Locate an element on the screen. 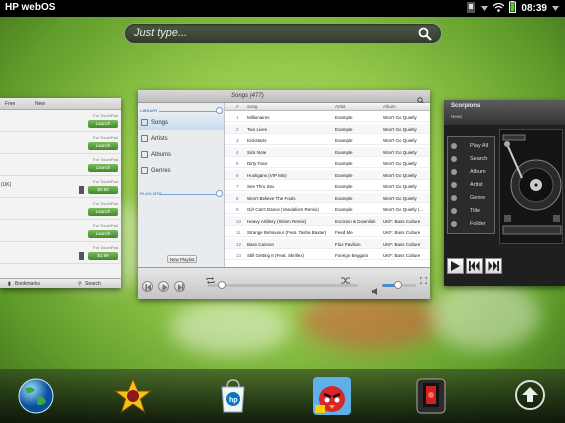  search-button: Search is located at coordinates (93, 284).